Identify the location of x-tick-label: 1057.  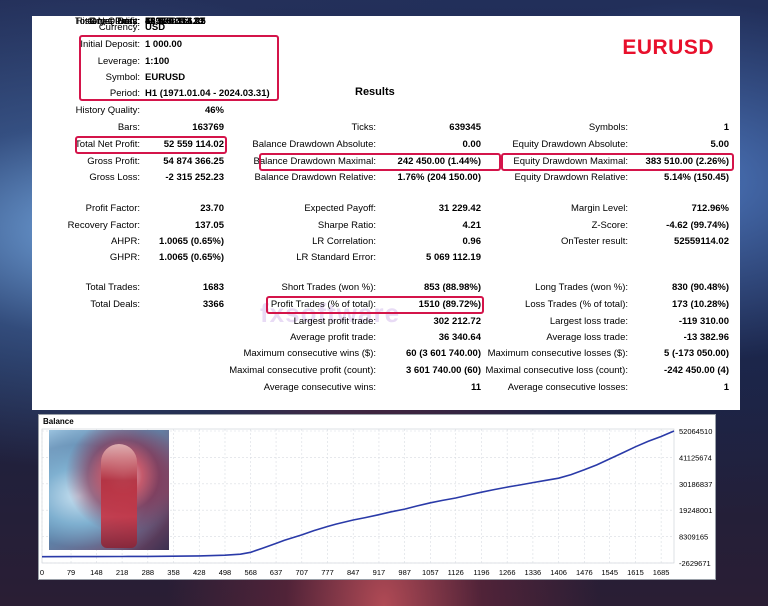
(430, 572).